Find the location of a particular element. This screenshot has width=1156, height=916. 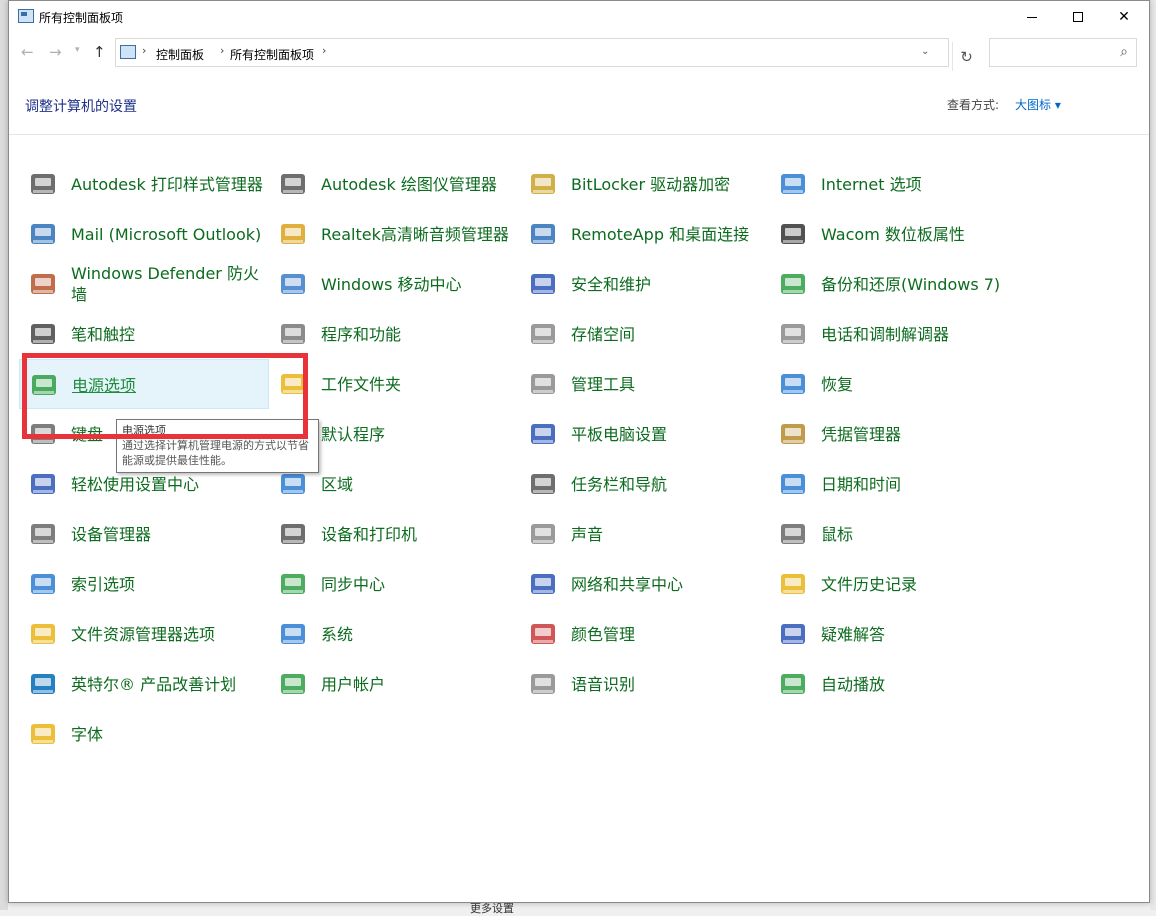

control-panel-item: 自动播放 is located at coordinates (894, 684).